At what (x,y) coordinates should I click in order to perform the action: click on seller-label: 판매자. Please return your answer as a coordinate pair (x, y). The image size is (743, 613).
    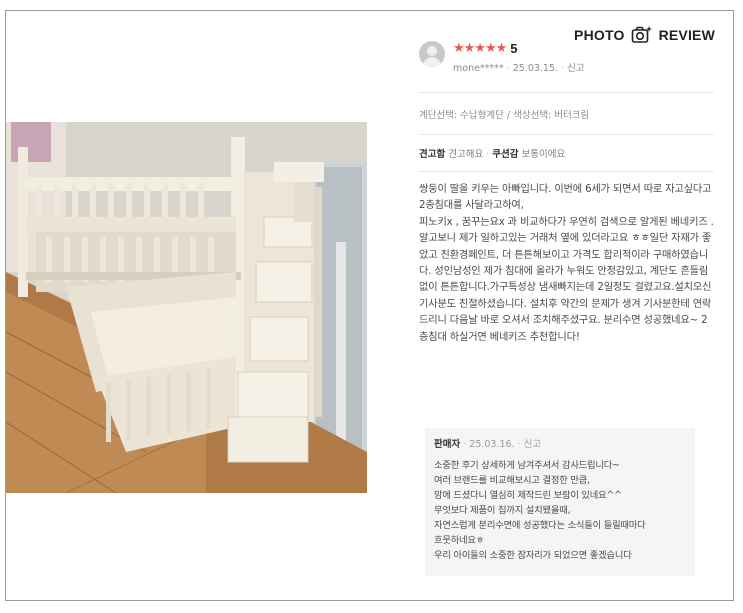
    Looking at the image, I should click on (447, 444).